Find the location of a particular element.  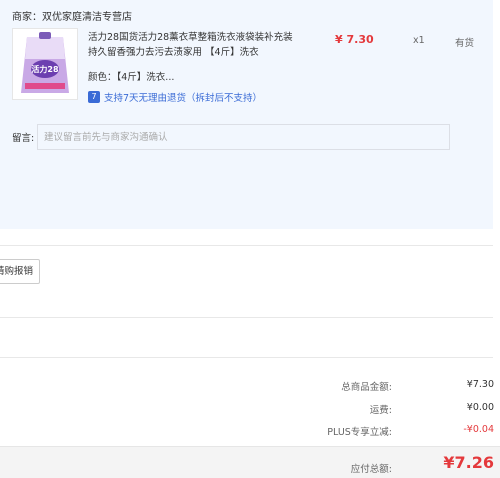

product-price: ¥ 7.30 is located at coordinates (354, 39).